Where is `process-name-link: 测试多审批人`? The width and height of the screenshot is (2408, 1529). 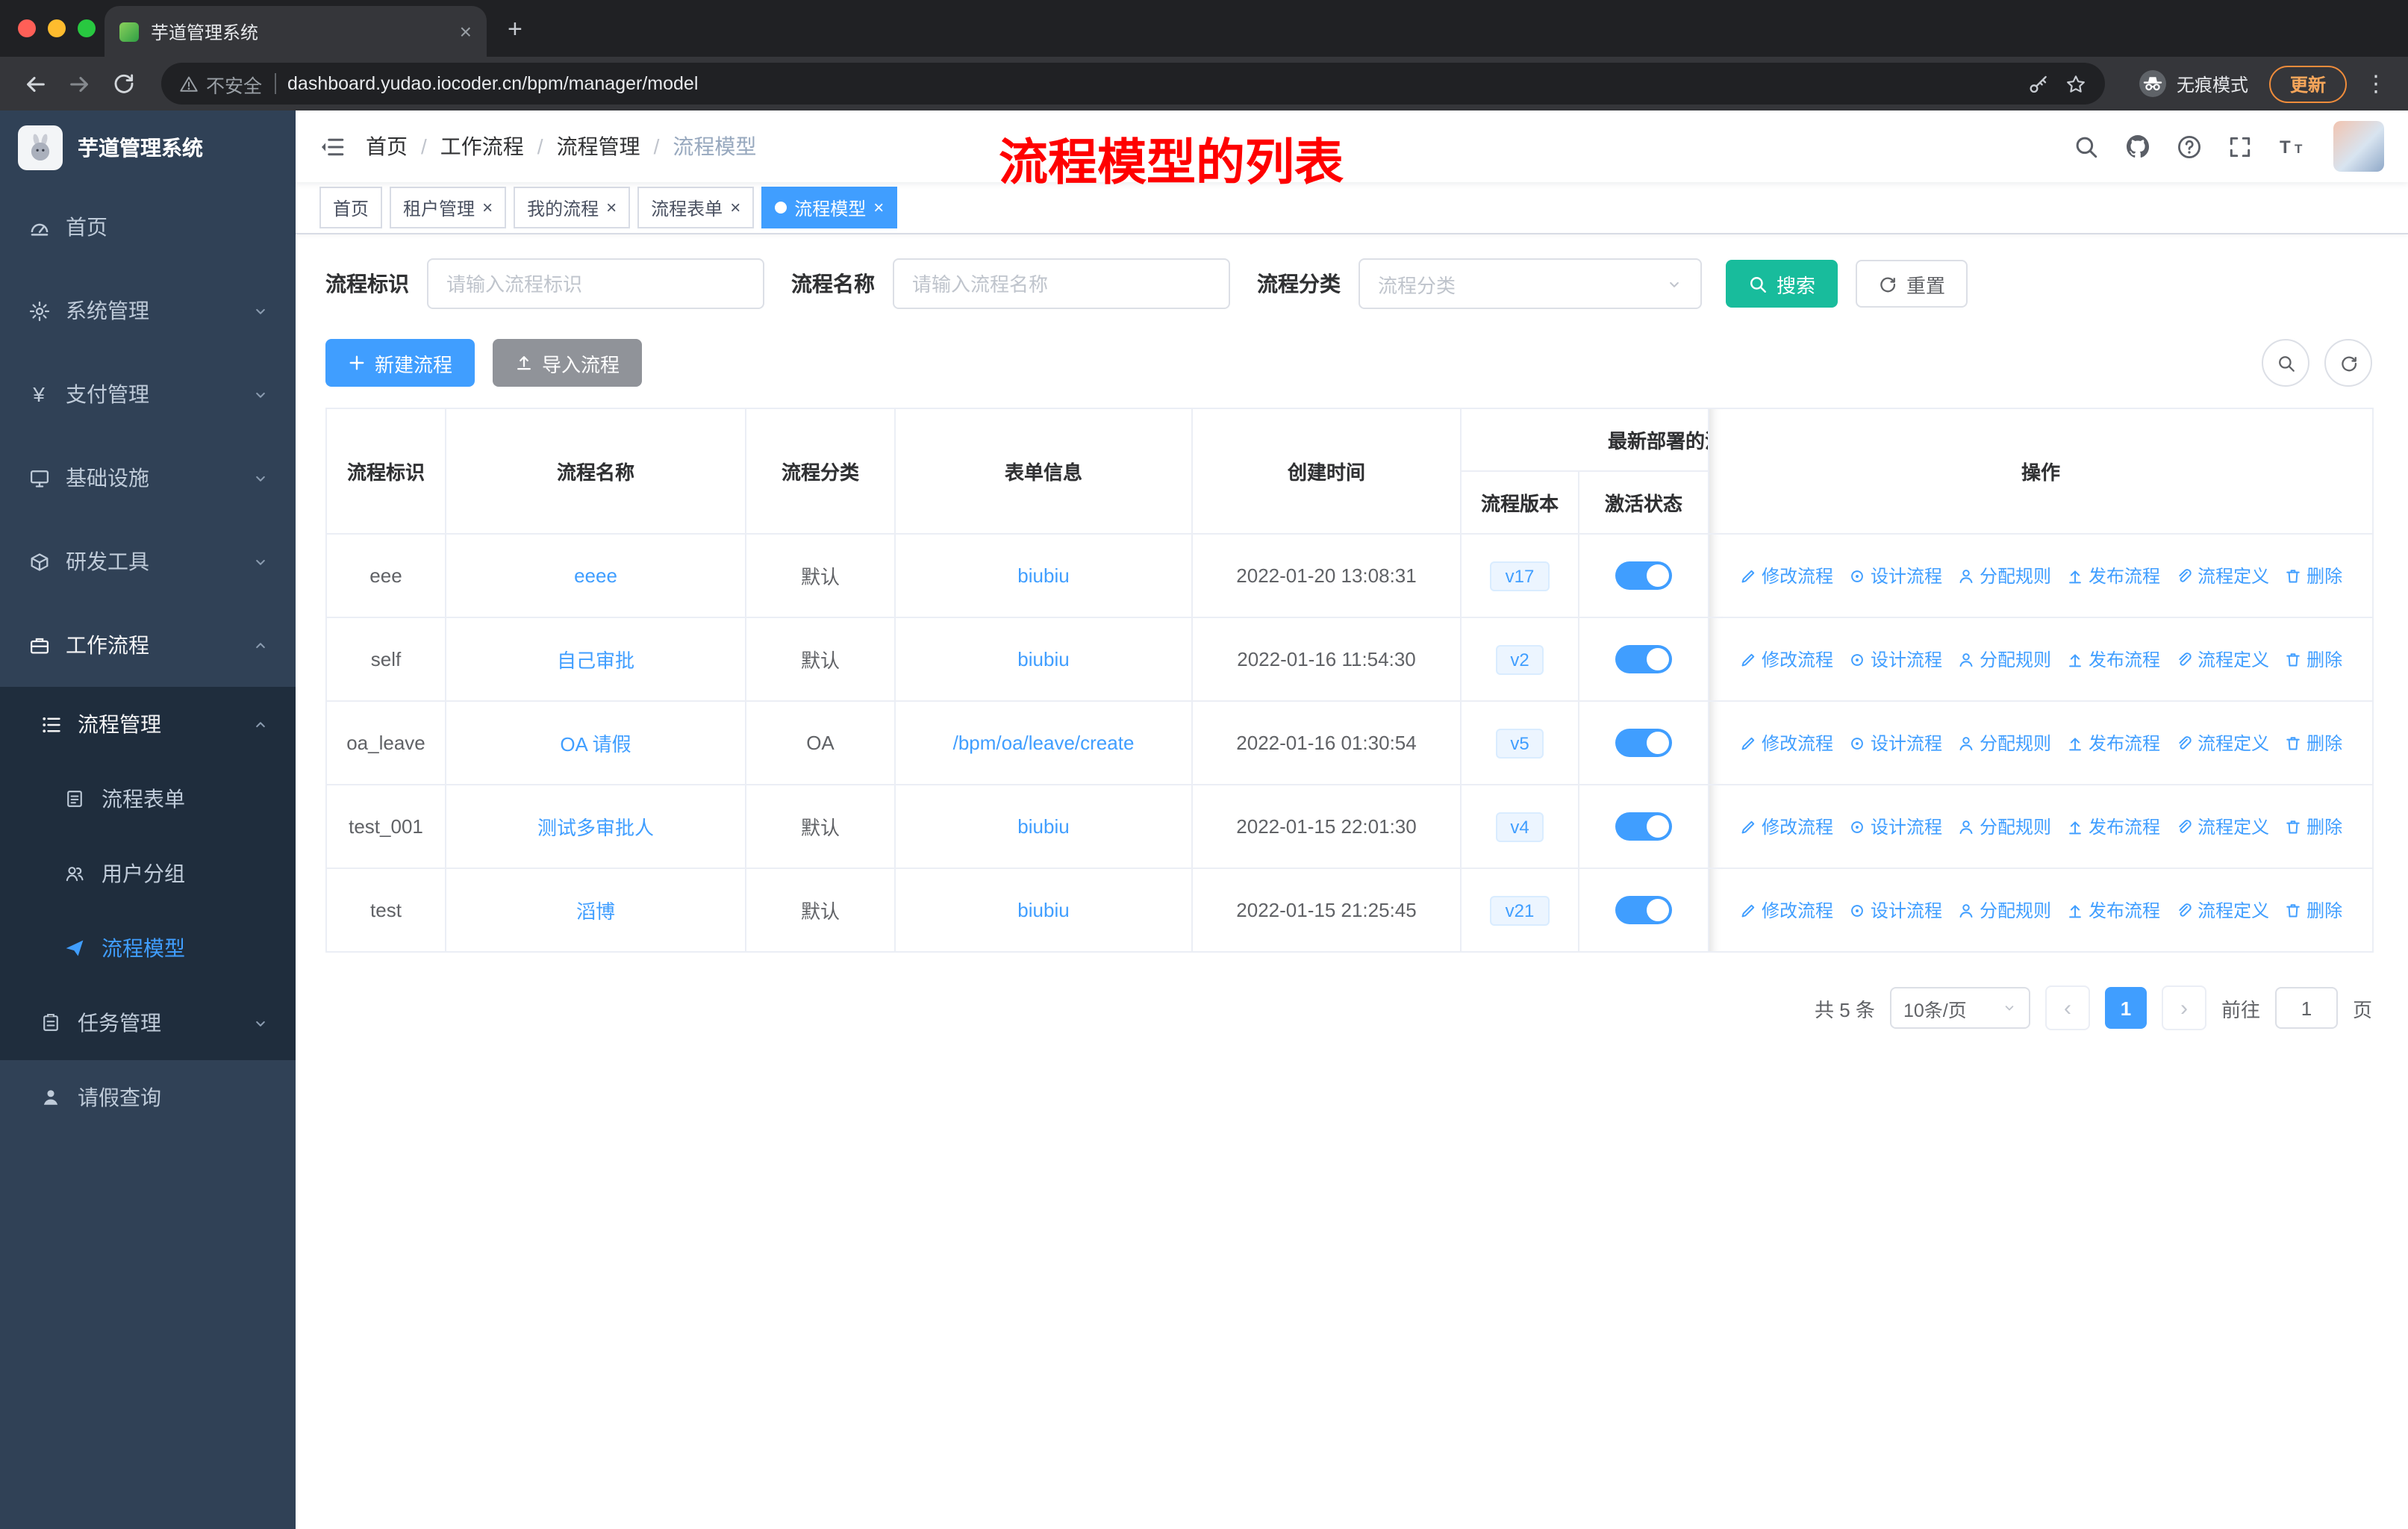 process-name-link: 测试多审批人 is located at coordinates (595, 828).